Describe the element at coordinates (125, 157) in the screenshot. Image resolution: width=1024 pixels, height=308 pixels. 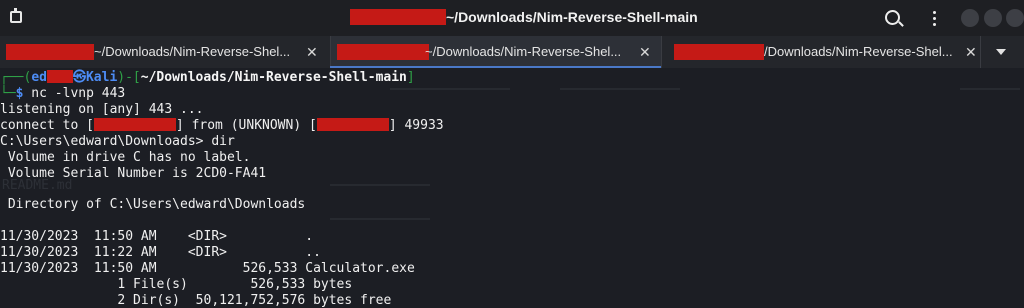
I see `output-line: Volume in drive C has no label.` at that location.